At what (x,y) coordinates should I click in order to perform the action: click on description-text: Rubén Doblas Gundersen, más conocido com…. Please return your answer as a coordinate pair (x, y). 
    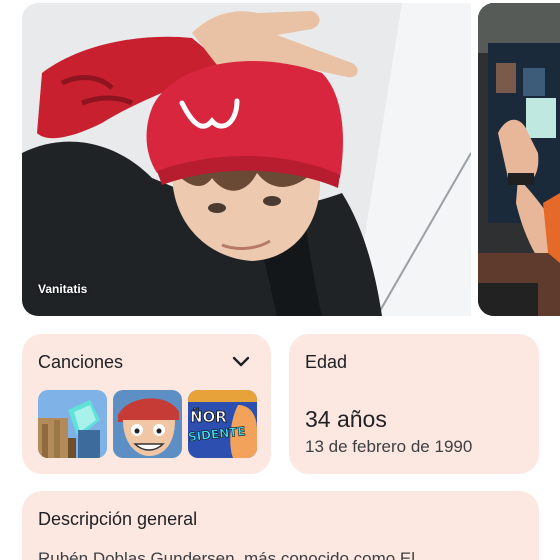
    Looking at the image, I should click on (227, 554).